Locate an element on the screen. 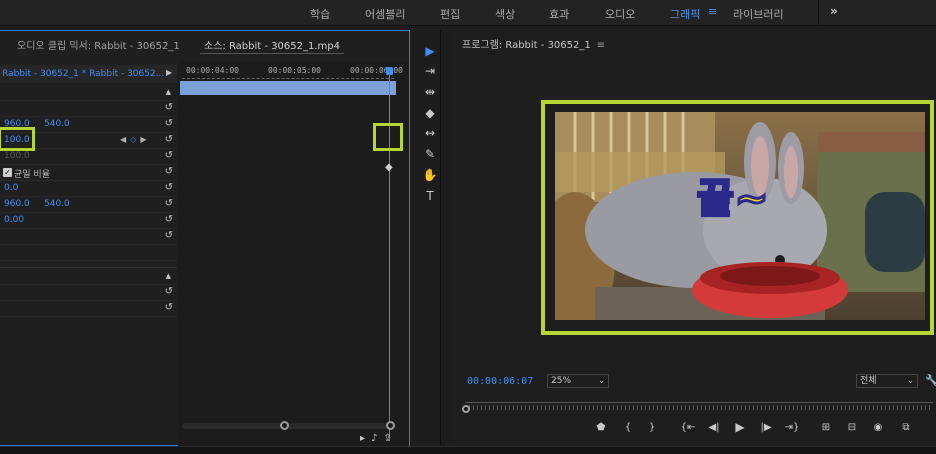  ripple-edit-tool-icon: ⇹ is located at coordinates (430, 94).